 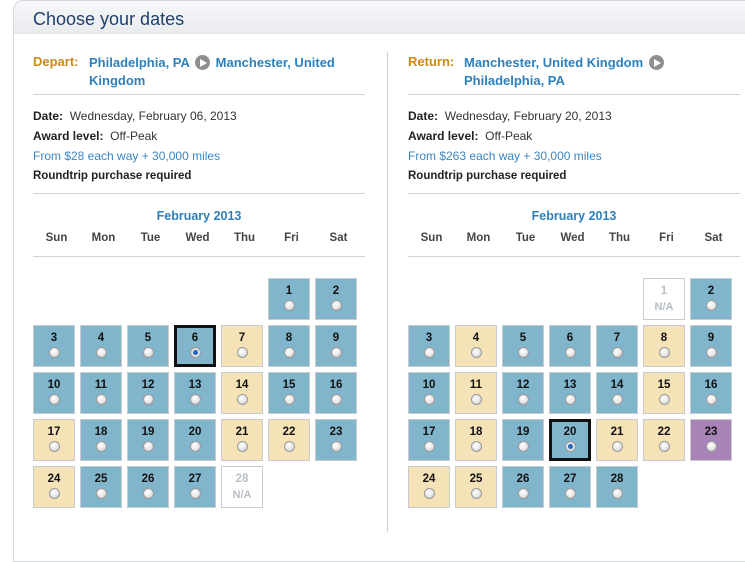 What do you see at coordinates (289, 346) in the screenshot?
I see `depart-day-cell-8: 8` at bounding box center [289, 346].